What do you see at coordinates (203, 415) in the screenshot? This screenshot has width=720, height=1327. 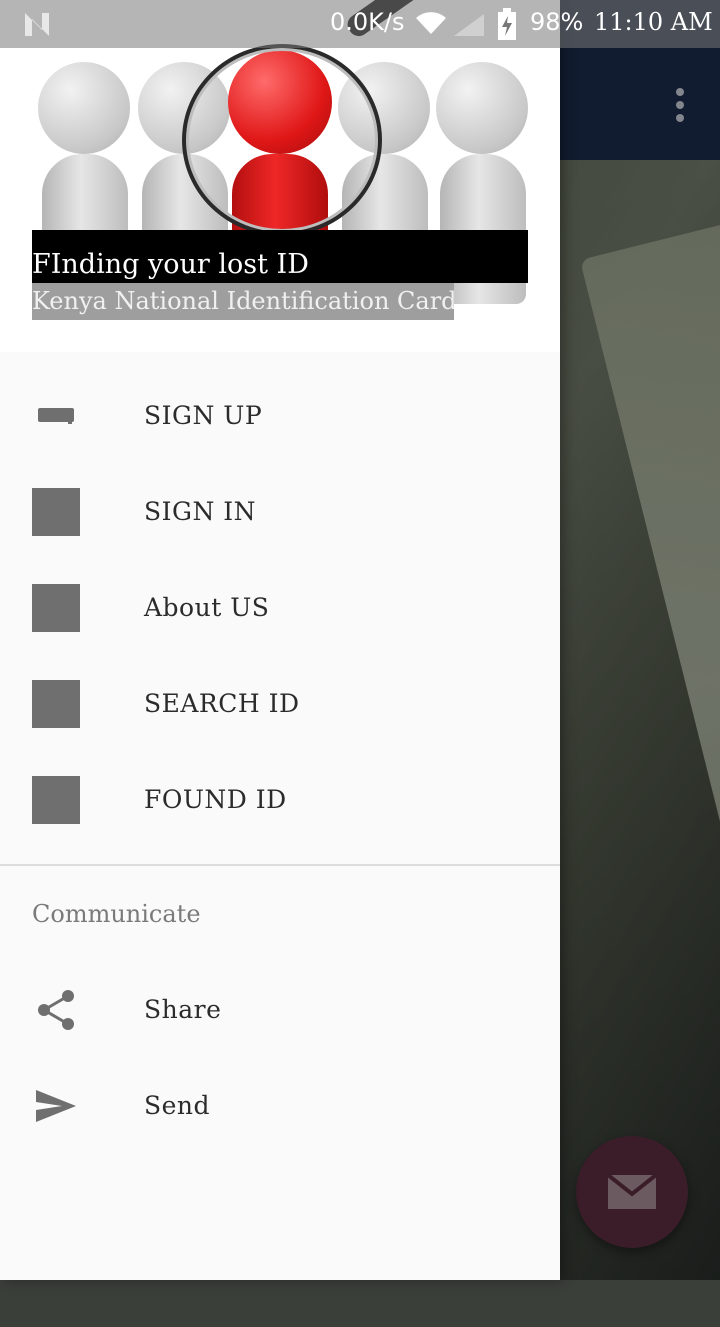 I see `menu-item-label: SIGN UP` at bounding box center [203, 415].